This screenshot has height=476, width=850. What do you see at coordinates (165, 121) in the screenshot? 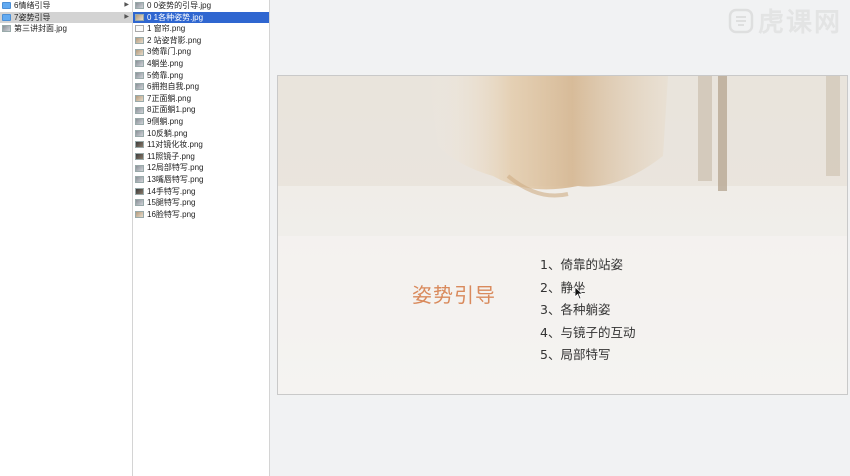
I see `item-label: 9侧躺.png` at bounding box center [165, 121].